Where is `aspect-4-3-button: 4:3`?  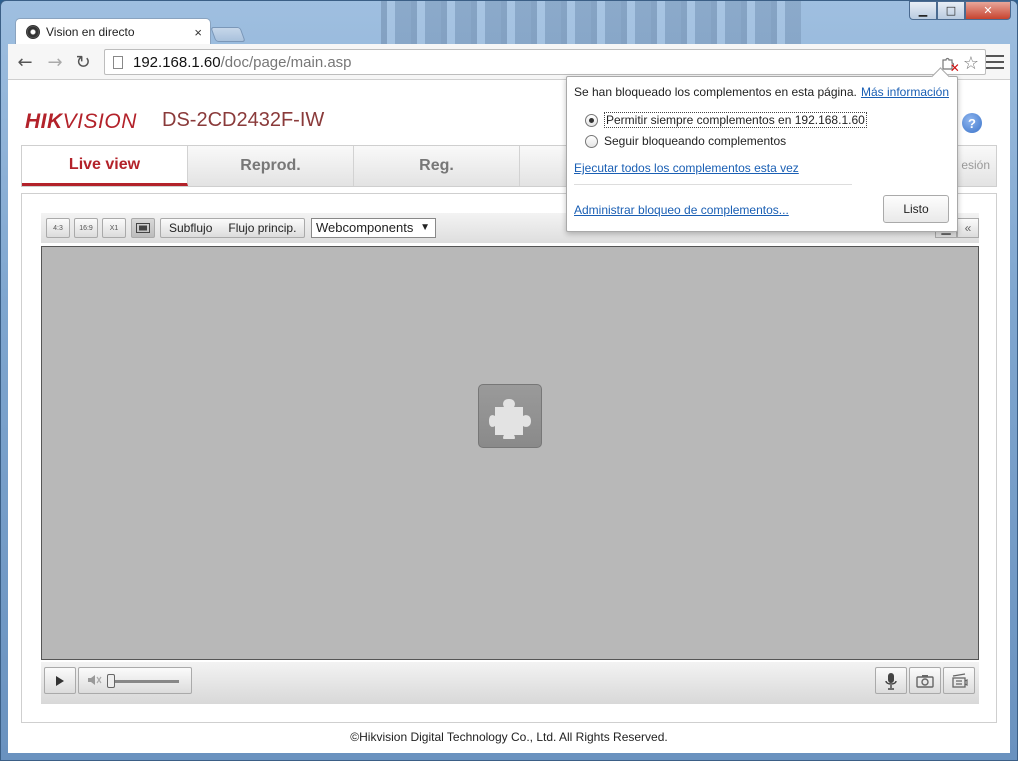 aspect-4-3-button: 4:3 is located at coordinates (58, 228).